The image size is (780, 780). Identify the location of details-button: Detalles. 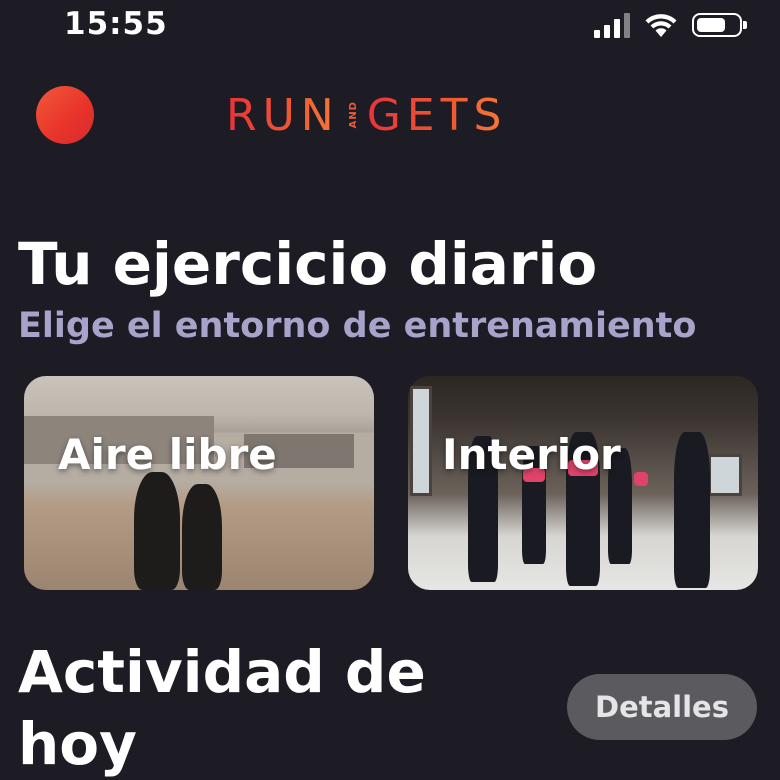
(662, 707).